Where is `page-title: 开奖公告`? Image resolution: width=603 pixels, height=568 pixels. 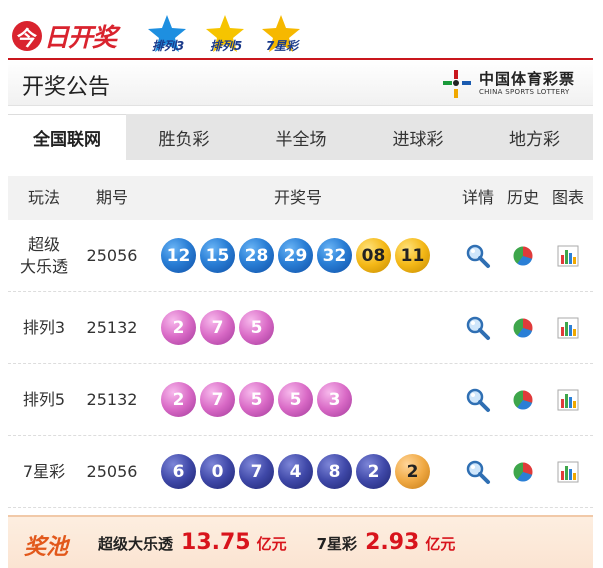 page-title: 开奖公告 is located at coordinates (66, 87).